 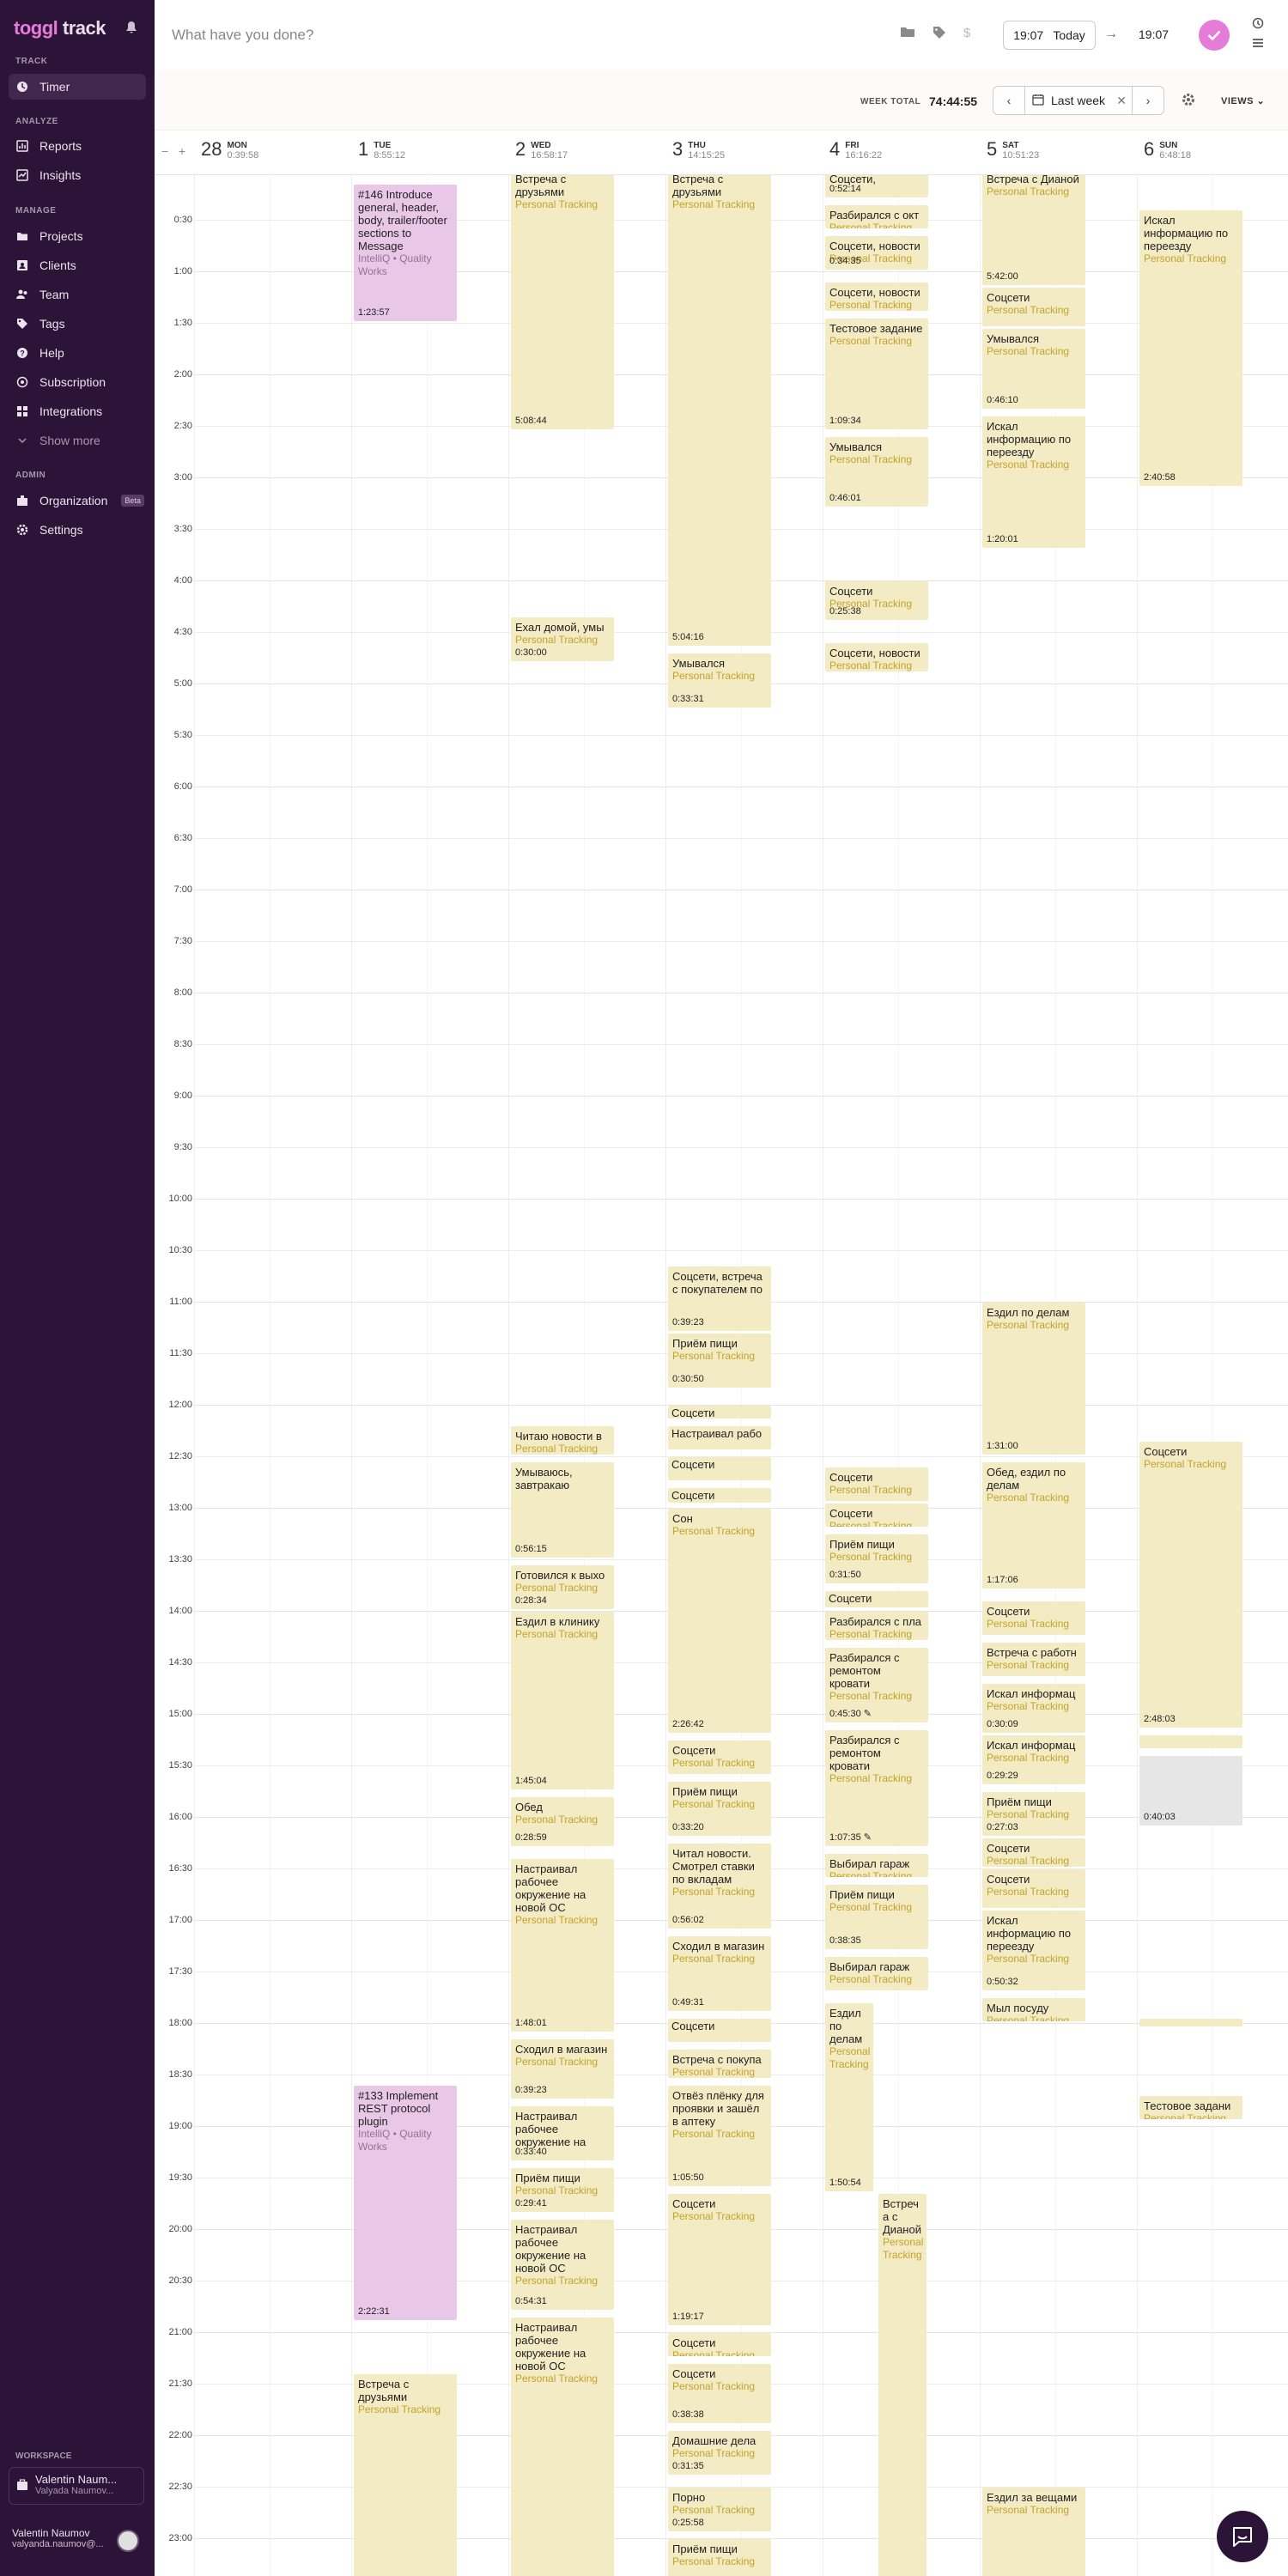 I want to click on next-week-button: ›, so click(x=1148, y=101).